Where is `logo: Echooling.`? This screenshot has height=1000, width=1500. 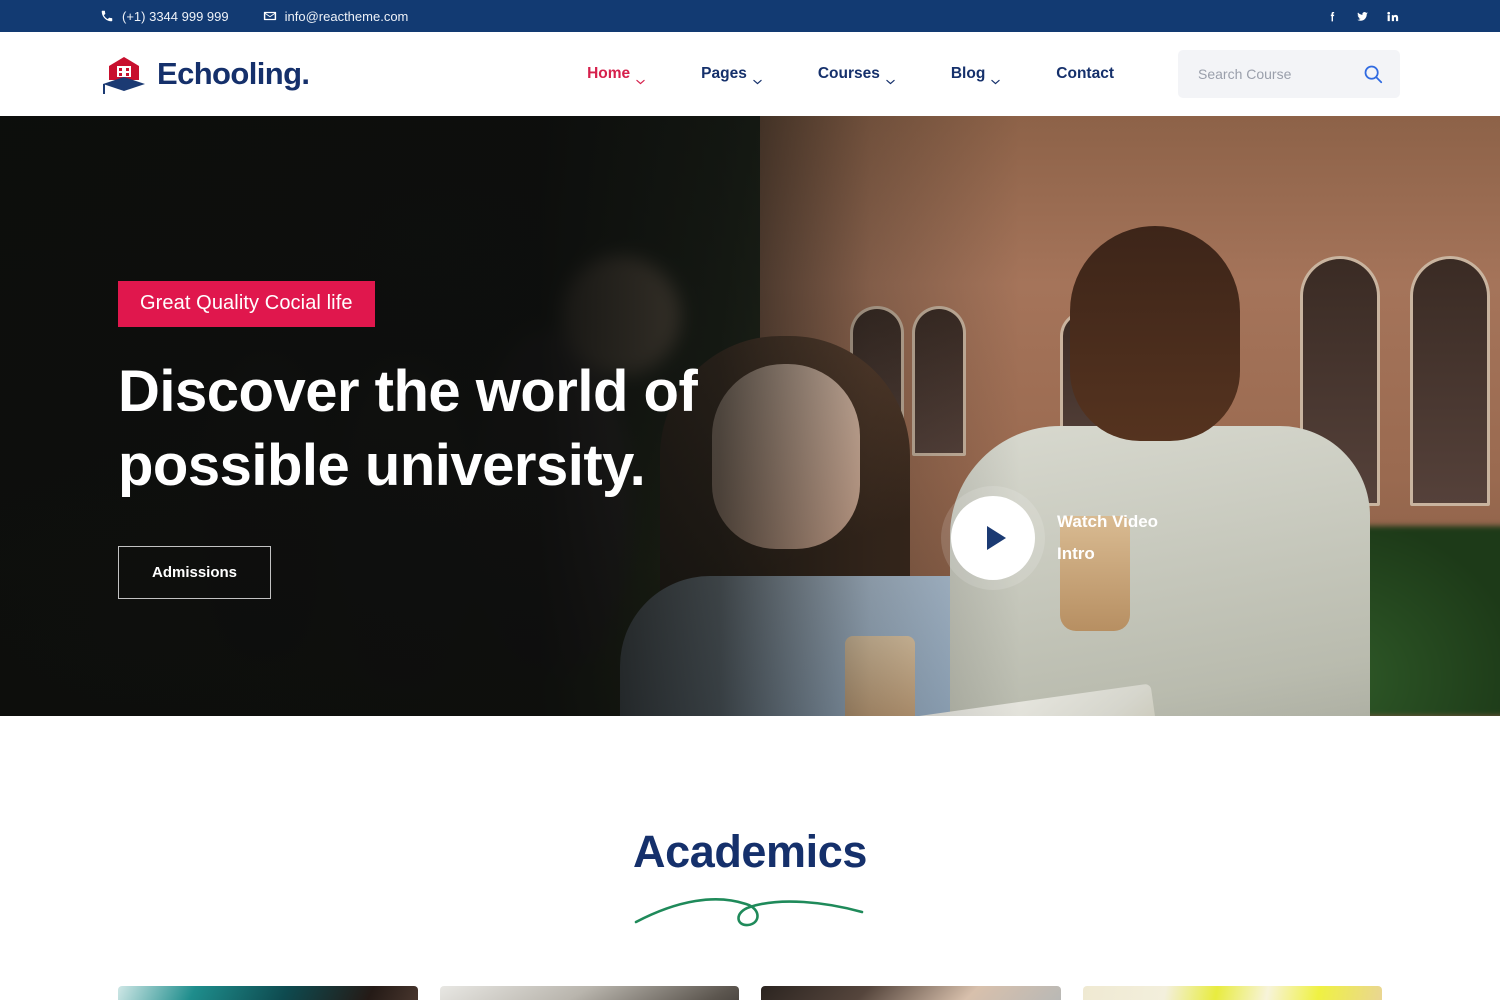
logo: Echooling. is located at coordinates (205, 74).